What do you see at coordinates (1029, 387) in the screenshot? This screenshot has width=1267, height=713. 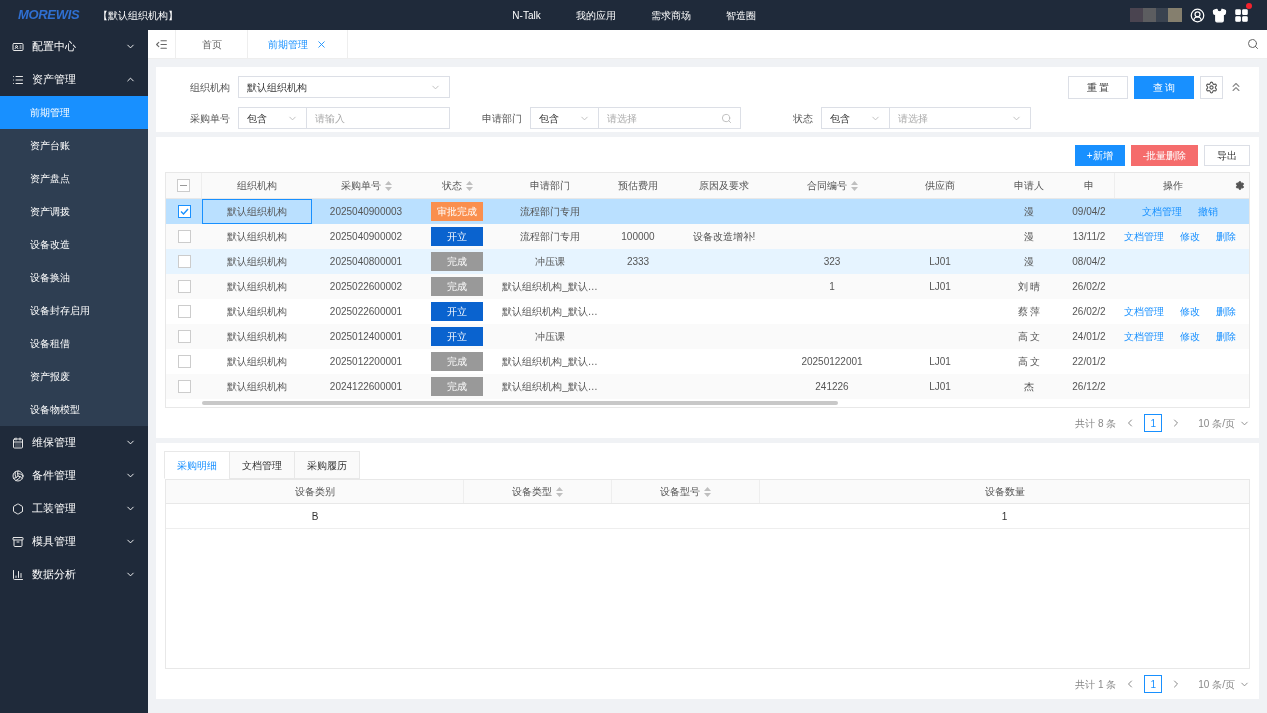 I see `table-cell-text: 杰` at bounding box center [1029, 387].